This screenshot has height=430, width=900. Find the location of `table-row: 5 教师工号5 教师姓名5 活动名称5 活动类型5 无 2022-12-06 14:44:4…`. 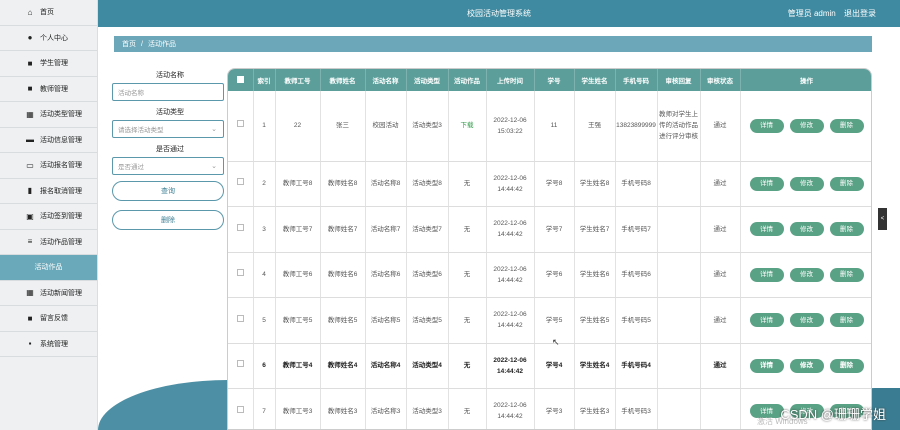

table-row: 5 教师工号5 教师姓名5 活动名称5 活动类型5 无 2022-12-06 14:44:4… is located at coordinates (549, 320).